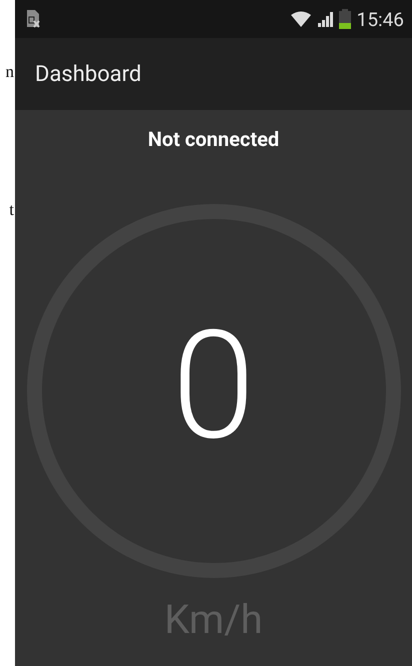  Describe the element at coordinates (324, 19) in the screenshot. I see `signal-icon` at that location.